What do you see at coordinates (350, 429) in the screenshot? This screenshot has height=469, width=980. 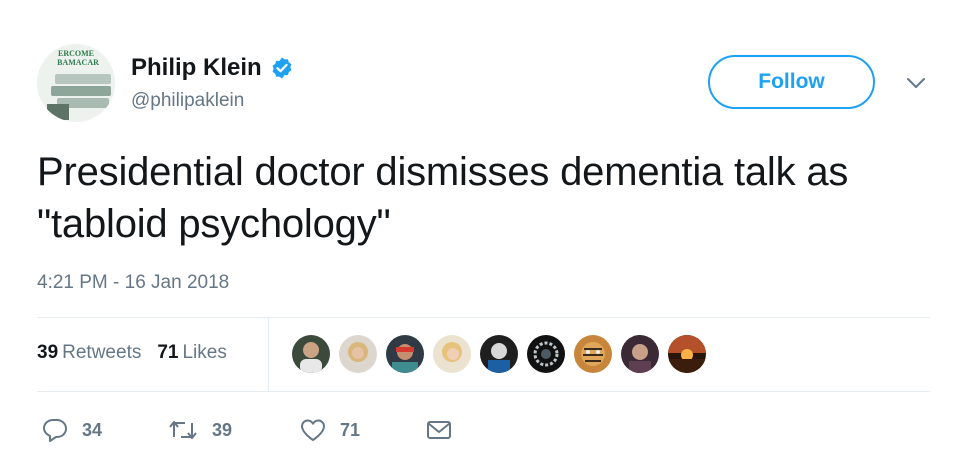 I see `like-count: 71` at bounding box center [350, 429].